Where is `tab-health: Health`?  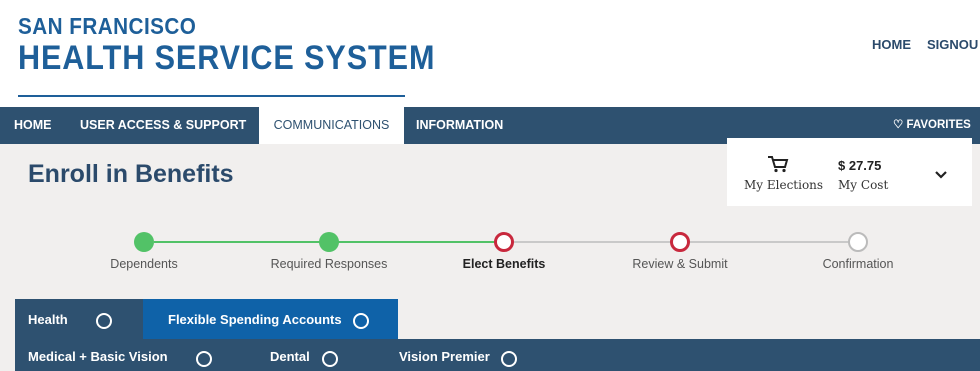
tab-health: Health is located at coordinates (79, 319).